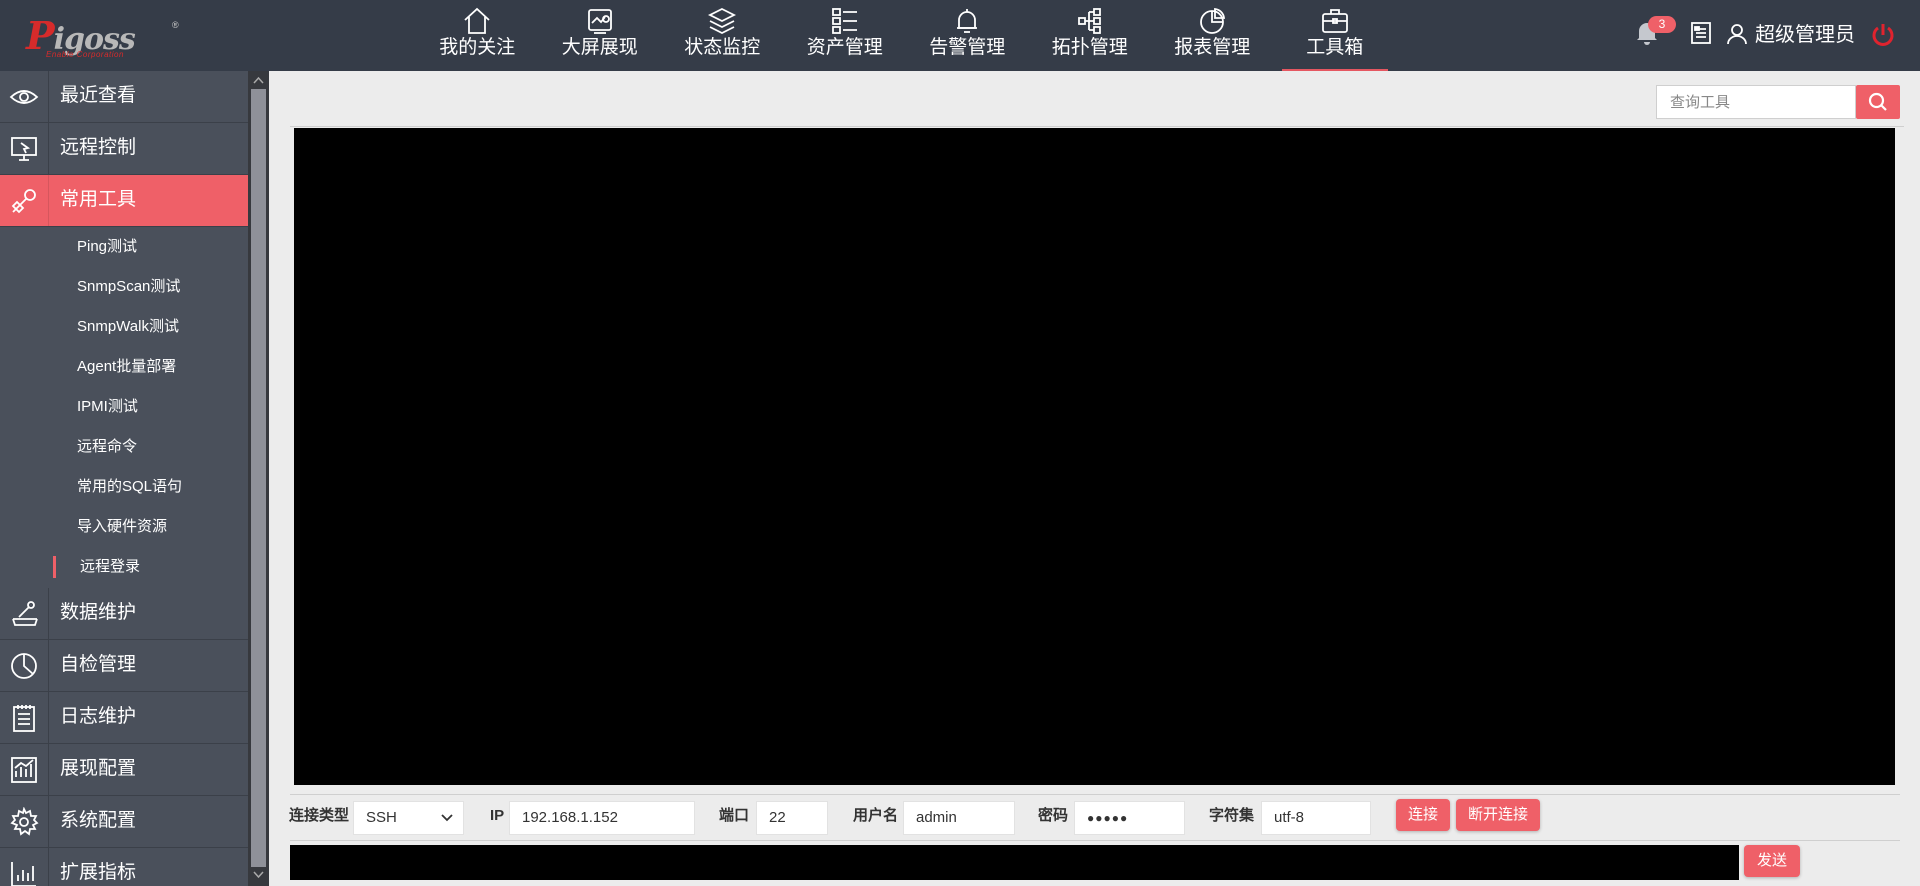 Image resolution: width=1920 pixels, height=886 pixels. What do you see at coordinates (24, 149) in the screenshot?
I see `remote-desktop-icon` at bounding box center [24, 149].